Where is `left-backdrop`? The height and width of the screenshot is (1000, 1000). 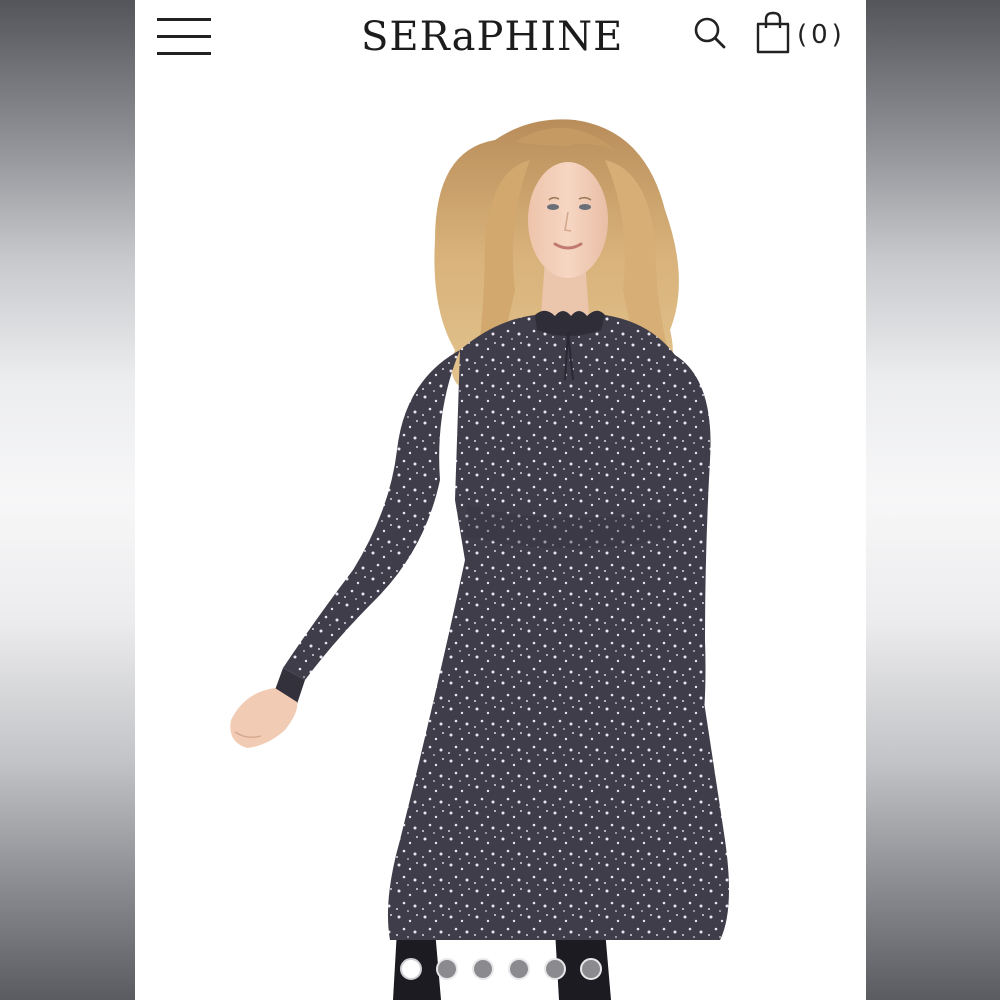 left-backdrop is located at coordinates (67, 500).